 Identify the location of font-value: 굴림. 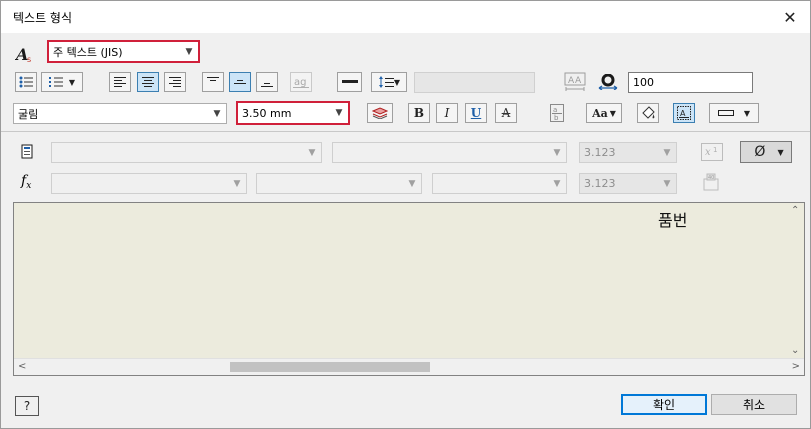
(28, 114).